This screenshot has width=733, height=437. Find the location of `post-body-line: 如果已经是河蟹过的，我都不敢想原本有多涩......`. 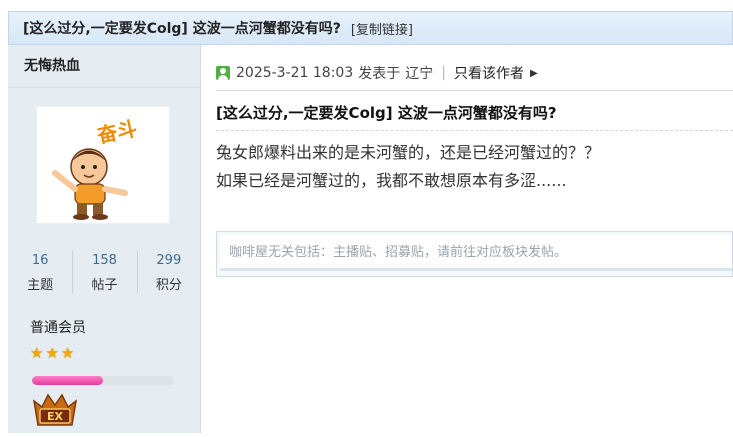

post-body-line: 如果已经是河蟹过的，我都不敢想原本有多涩...... is located at coordinates (391, 180).